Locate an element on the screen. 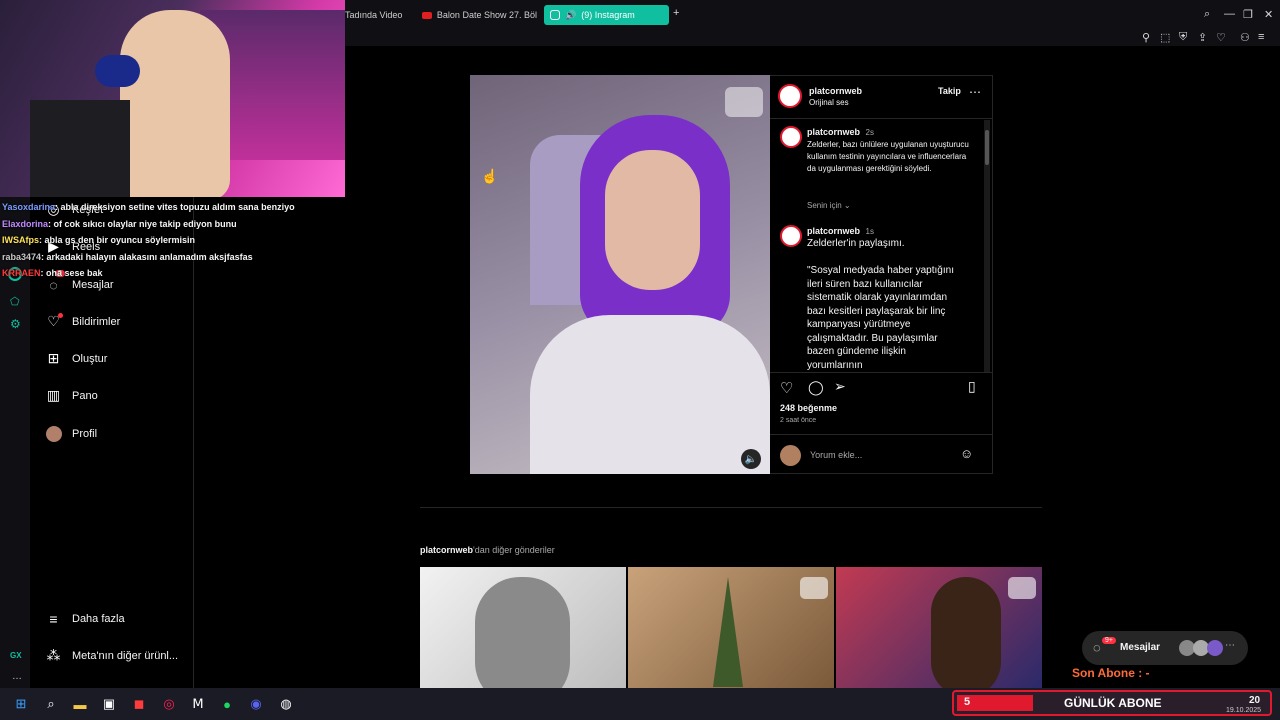 The image size is (1280, 720). instagram-icon is located at coordinates (555, 15).